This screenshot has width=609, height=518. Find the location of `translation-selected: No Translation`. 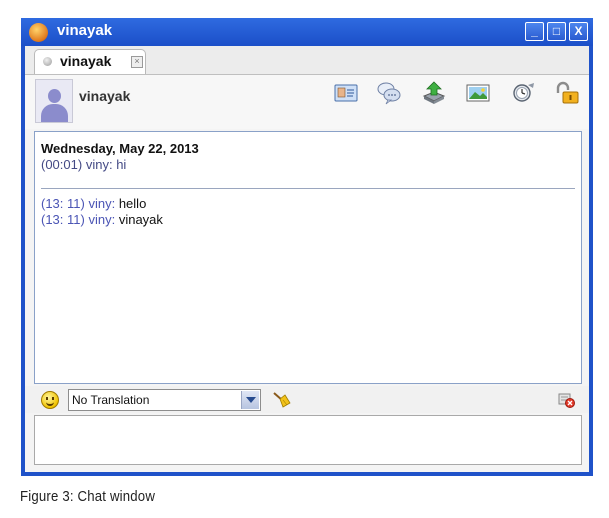

translation-selected: No Translation is located at coordinates (111, 400).